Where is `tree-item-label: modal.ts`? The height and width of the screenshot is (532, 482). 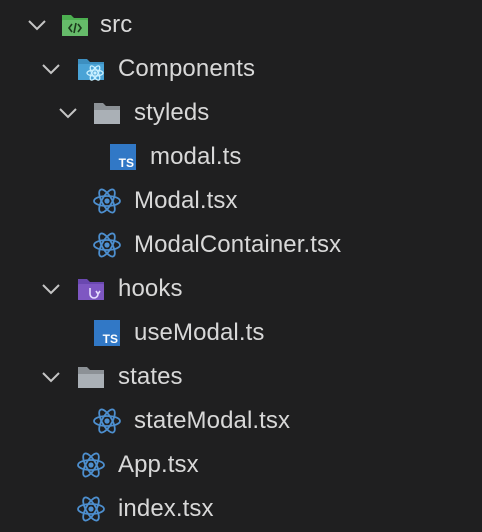
tree-item-label: modal.ts is located at coordinates (196, 156).